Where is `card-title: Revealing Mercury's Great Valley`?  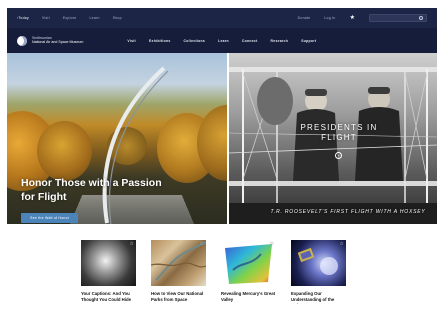 card-title: Revealing Mercury's Great Valley is located at coordinates (248, 297).